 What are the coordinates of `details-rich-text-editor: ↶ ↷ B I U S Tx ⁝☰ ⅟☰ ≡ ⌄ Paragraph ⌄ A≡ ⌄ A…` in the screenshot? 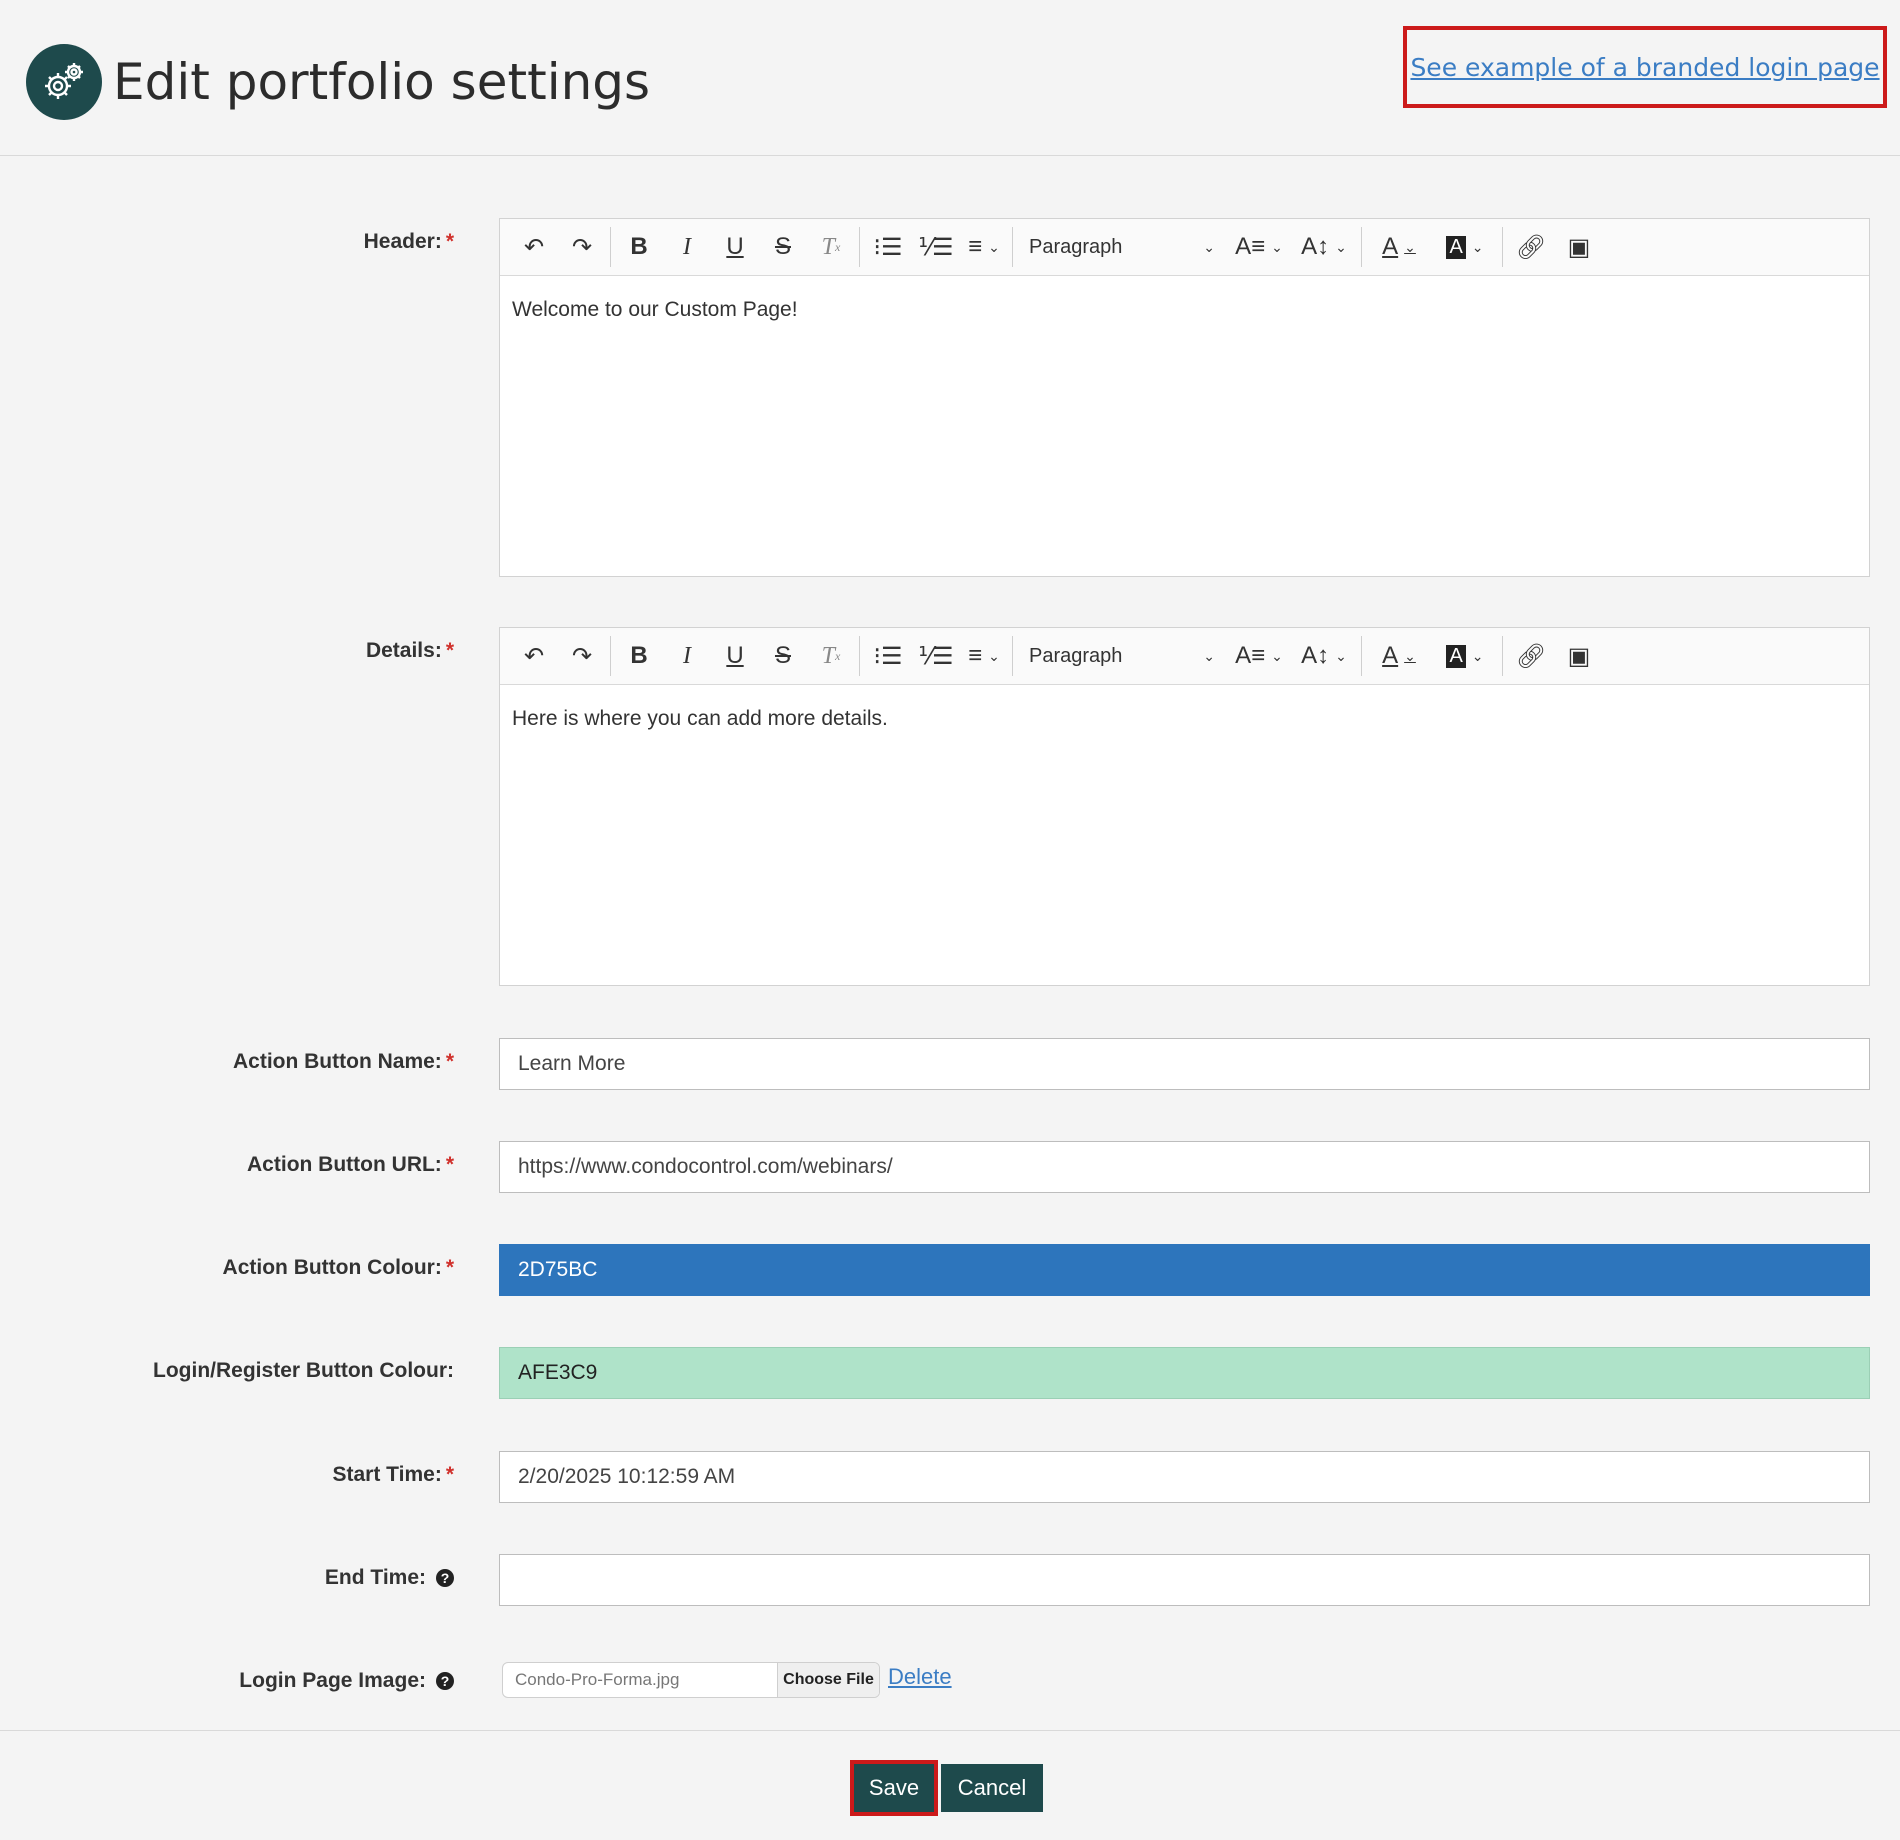 It's located at (1184, 806).